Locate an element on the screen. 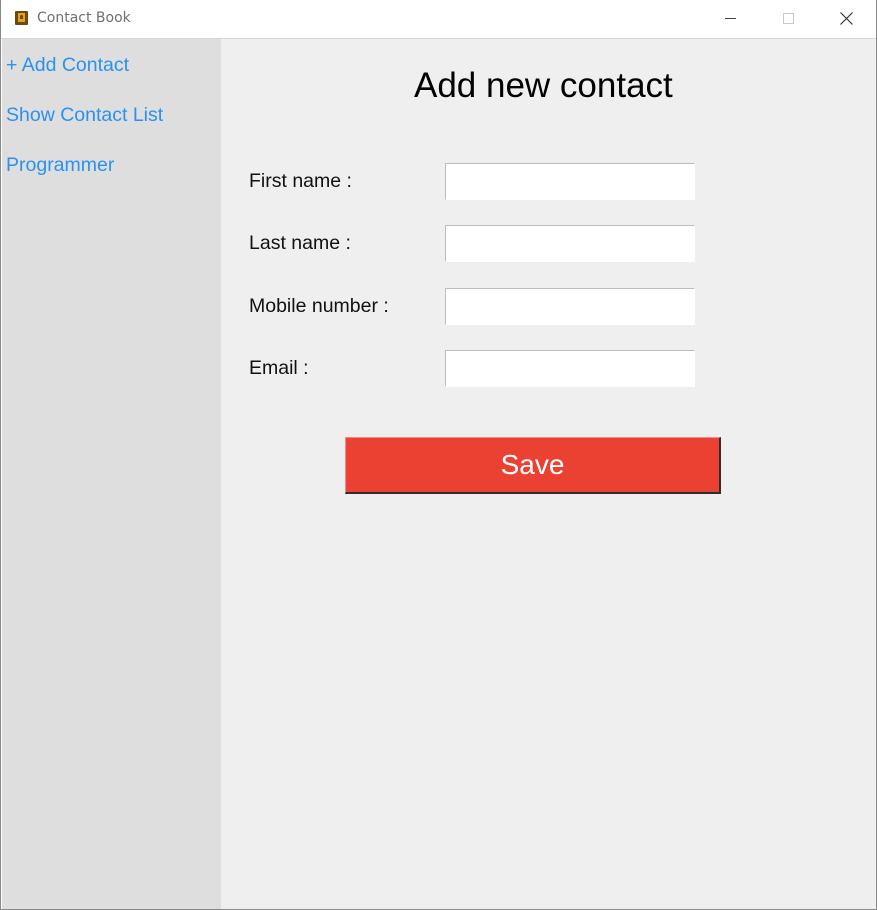  close-icon is located at coordinates (846, 18).